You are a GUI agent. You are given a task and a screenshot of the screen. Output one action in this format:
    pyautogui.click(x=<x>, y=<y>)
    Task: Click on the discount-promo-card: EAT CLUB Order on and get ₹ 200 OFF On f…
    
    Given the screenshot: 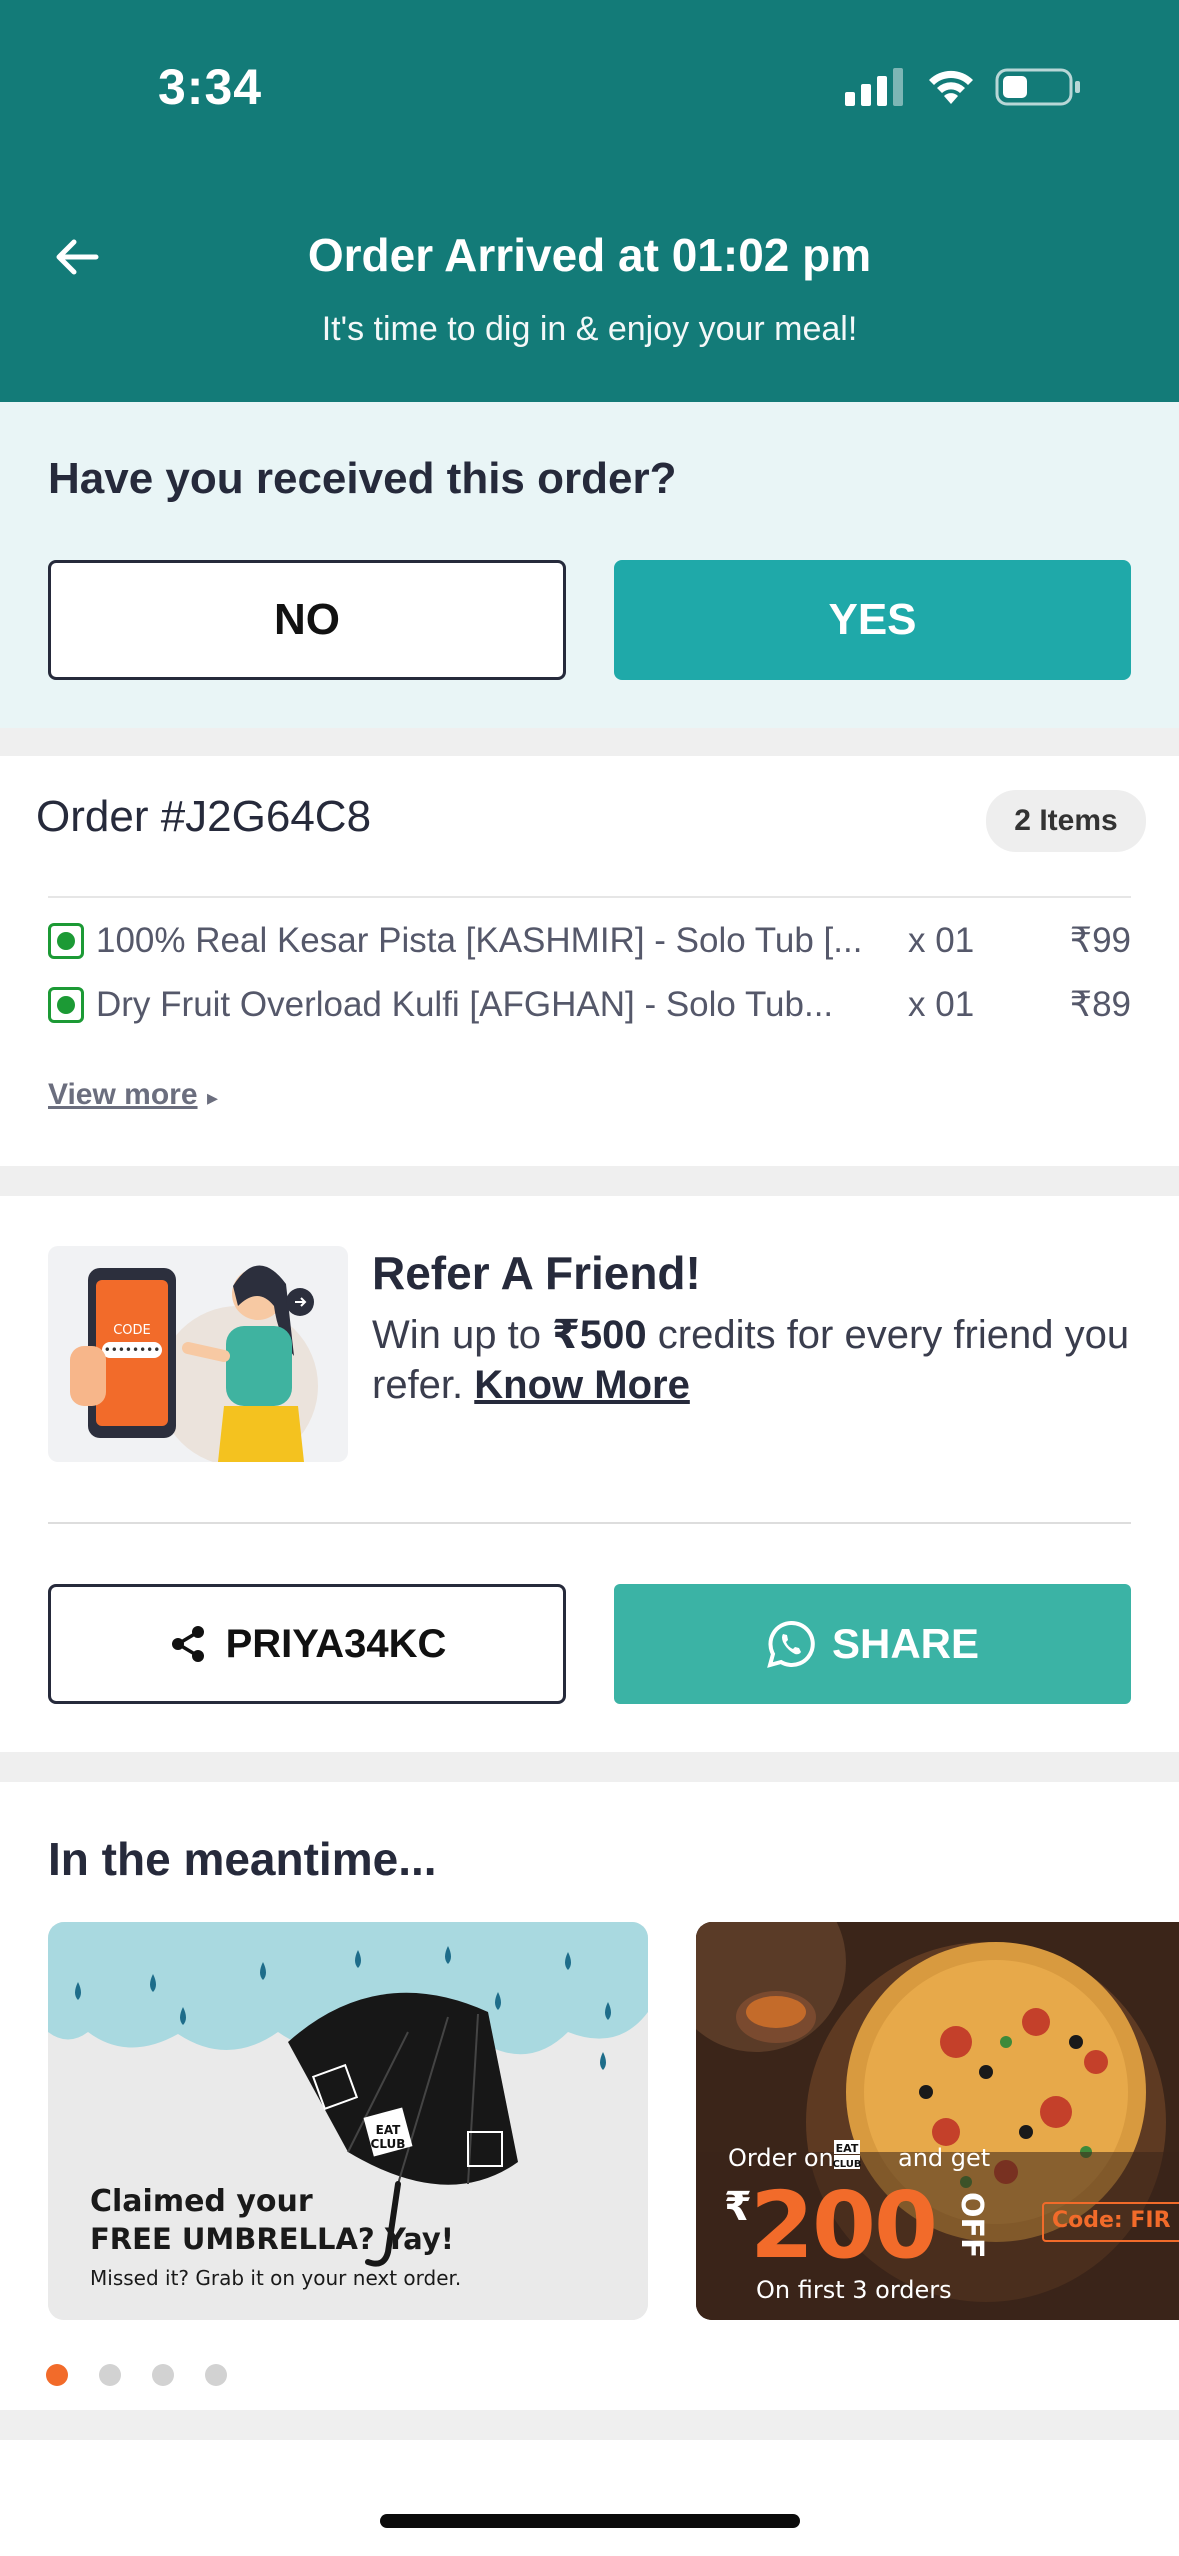 What is the action you would take?
    pyautogui.click(x=937, y=2121)
    